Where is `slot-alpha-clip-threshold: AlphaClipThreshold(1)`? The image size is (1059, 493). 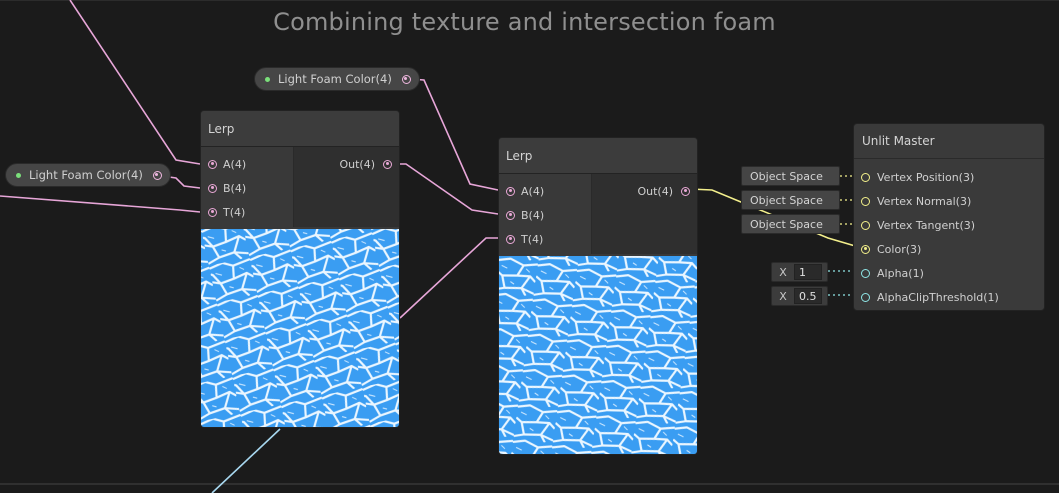 slot-alpha-clip-threshold: AlphaClipThreshold(1) is located at coordinates (930, 297).